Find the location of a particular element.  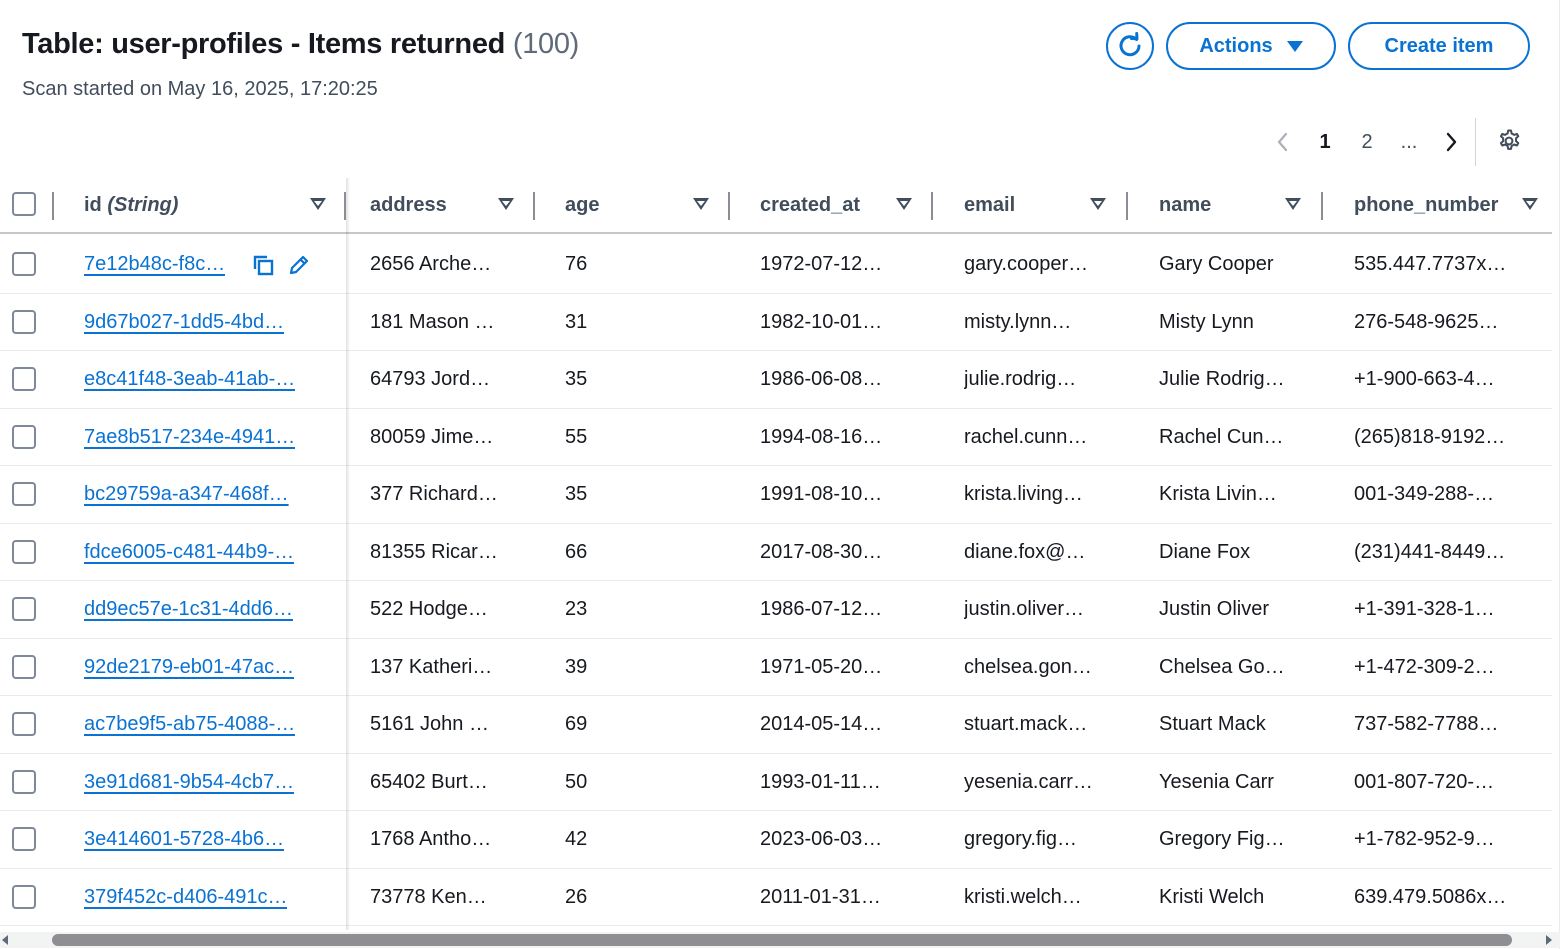

cell-age: 23 is located at coordinates (576, 609).